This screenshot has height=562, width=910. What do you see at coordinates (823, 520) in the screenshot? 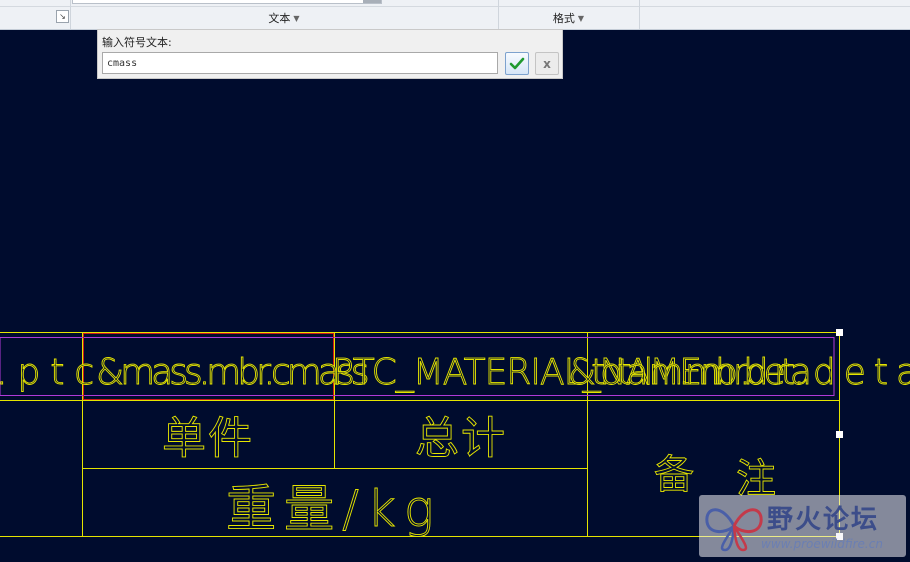
I see `watermark-title: 野火论坛` at bounding box center [823, 520].